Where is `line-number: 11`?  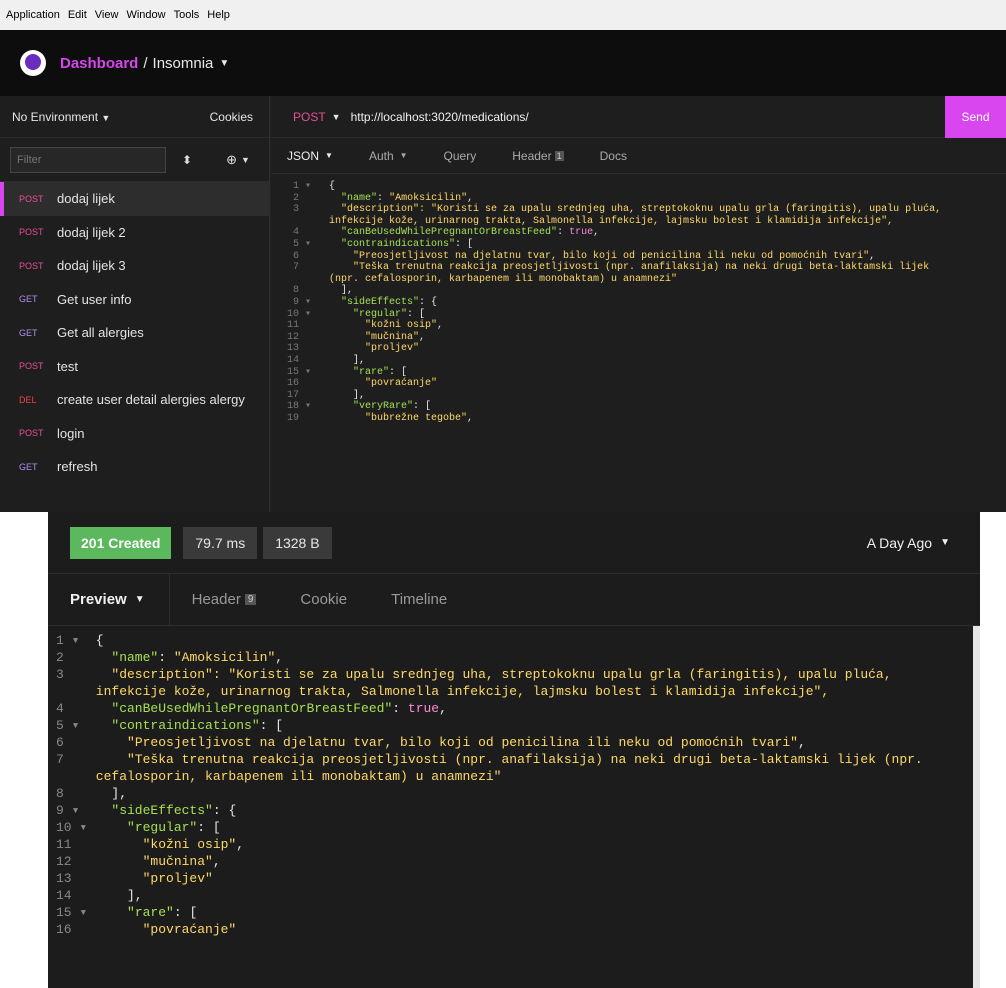 line-number: 11 is located at coordinates (64, 844).